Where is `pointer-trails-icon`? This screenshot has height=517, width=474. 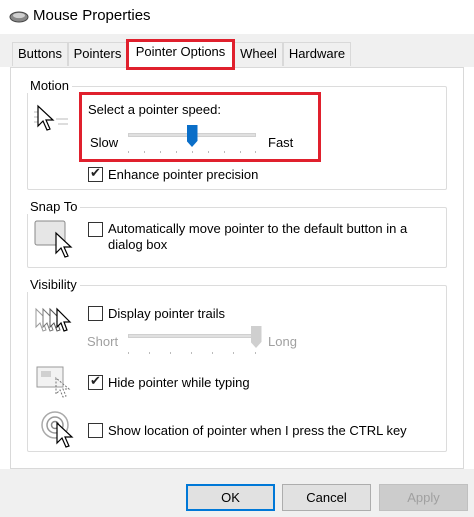
pointer-trails-icon is located at coordinates (53, 319).